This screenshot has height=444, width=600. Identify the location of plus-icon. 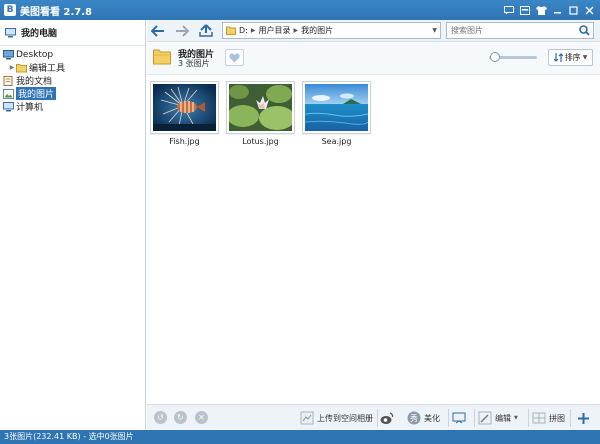
(583, 418).